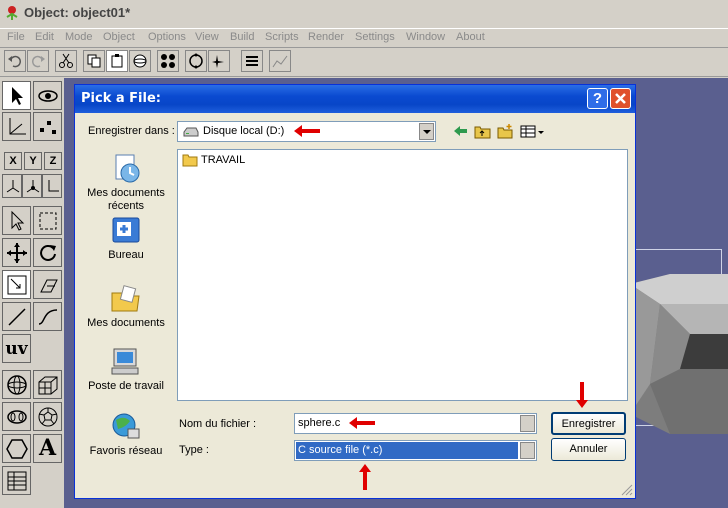  I want to click on polyhedron-icon, so click(48, 417).